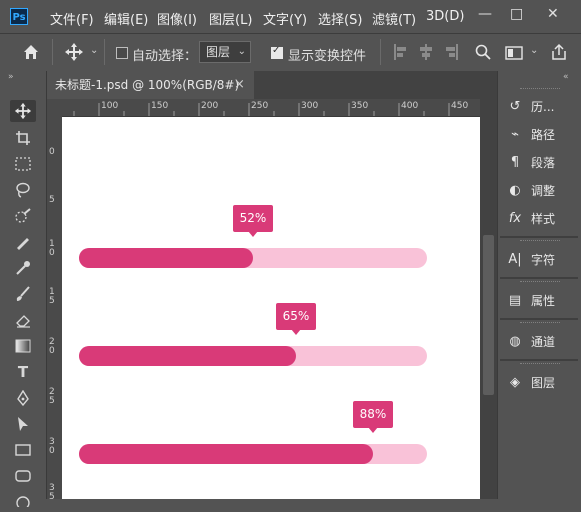  What do you see at coordinates (23, 242) in the screenshot?
I see `brush-pen-tool-icon` at bounding box center [23, 242].